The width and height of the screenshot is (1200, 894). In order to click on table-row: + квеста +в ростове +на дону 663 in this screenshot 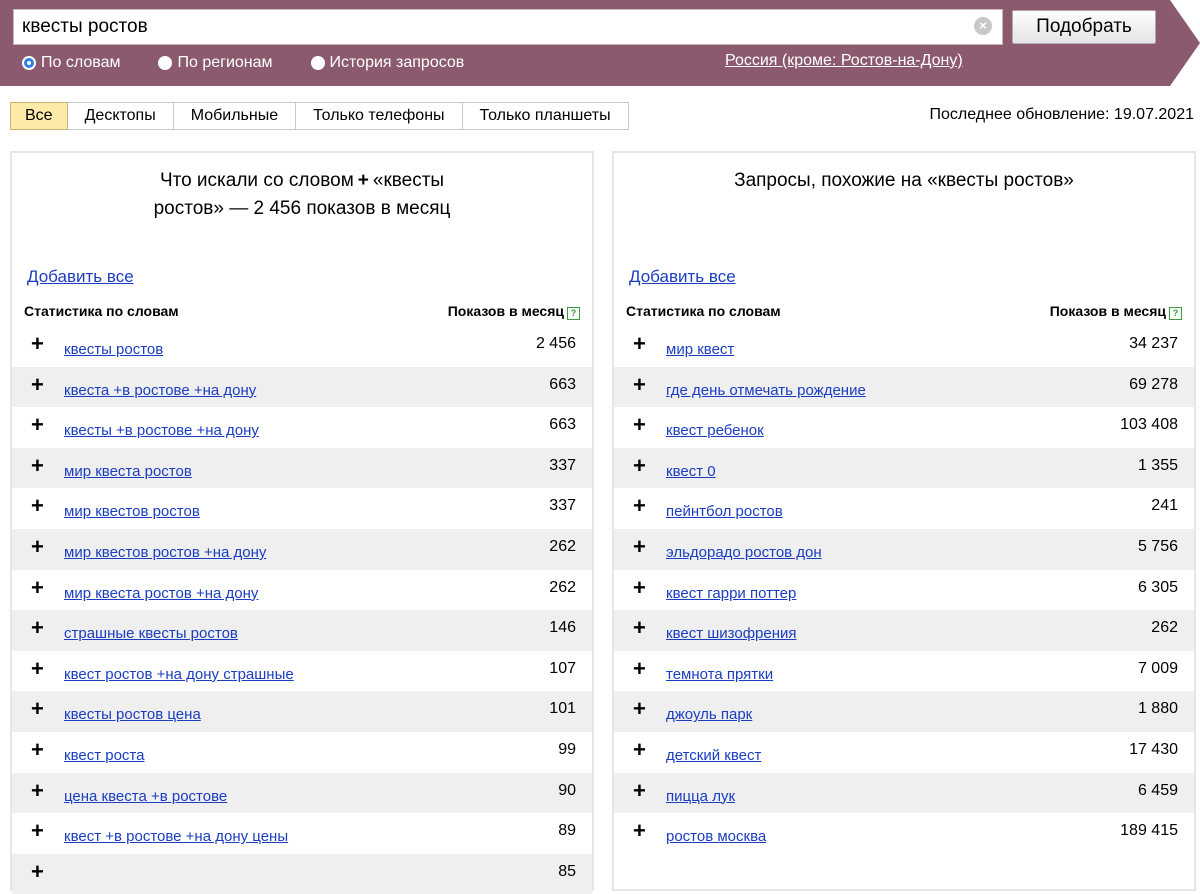, I will do `click(302, 387)`.